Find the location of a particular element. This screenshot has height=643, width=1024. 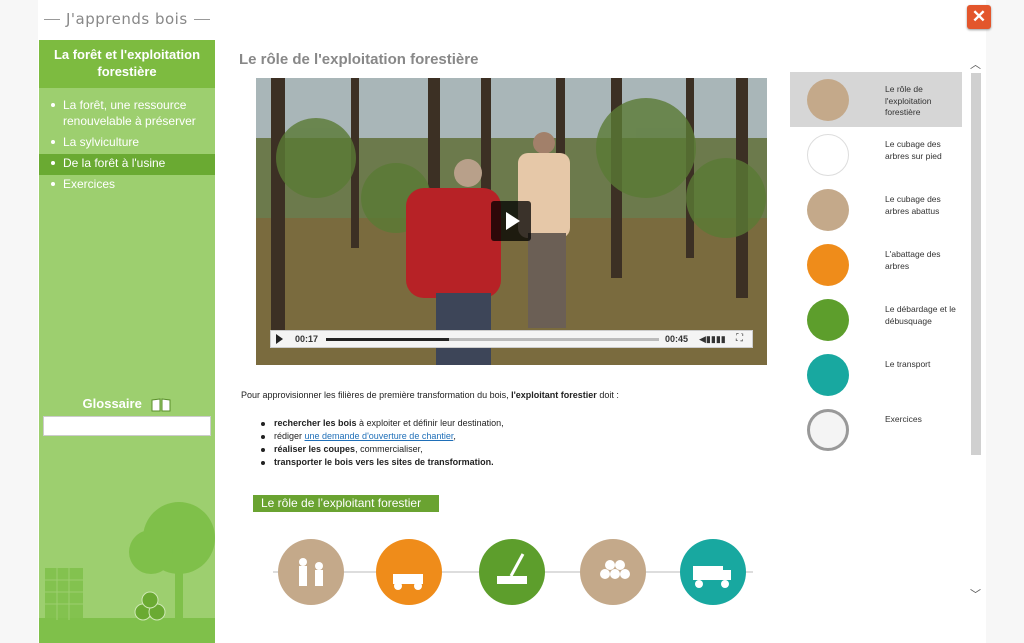

nav-item: L'abattage des arbres is located at coordinates (876, 264).